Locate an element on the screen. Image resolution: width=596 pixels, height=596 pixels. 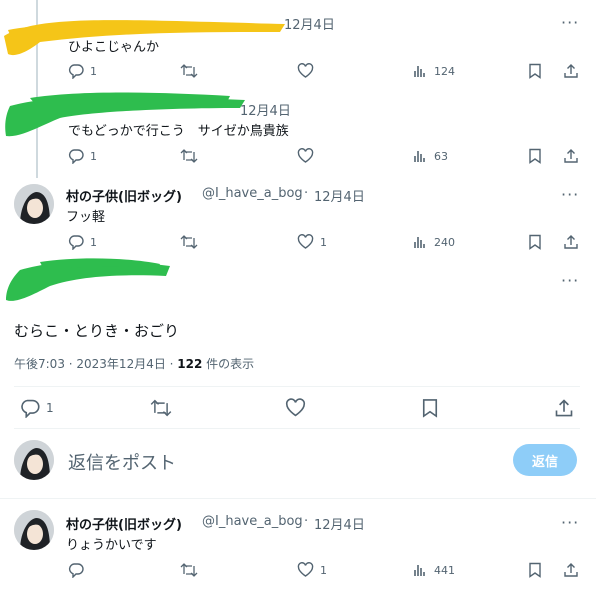
views-action: 124 is located at coordinates (433, 71).